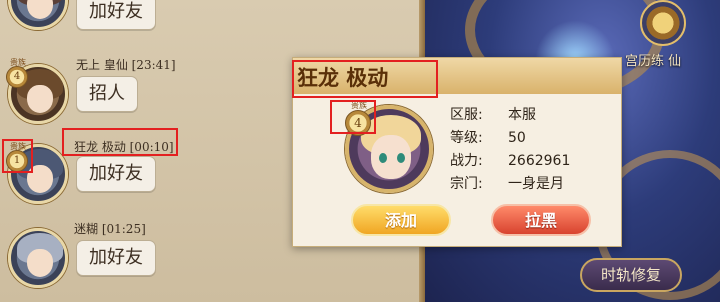  Describe the element at coordinates (466, 115) in the screenshot. I see `info-label: 区服:` at that location.